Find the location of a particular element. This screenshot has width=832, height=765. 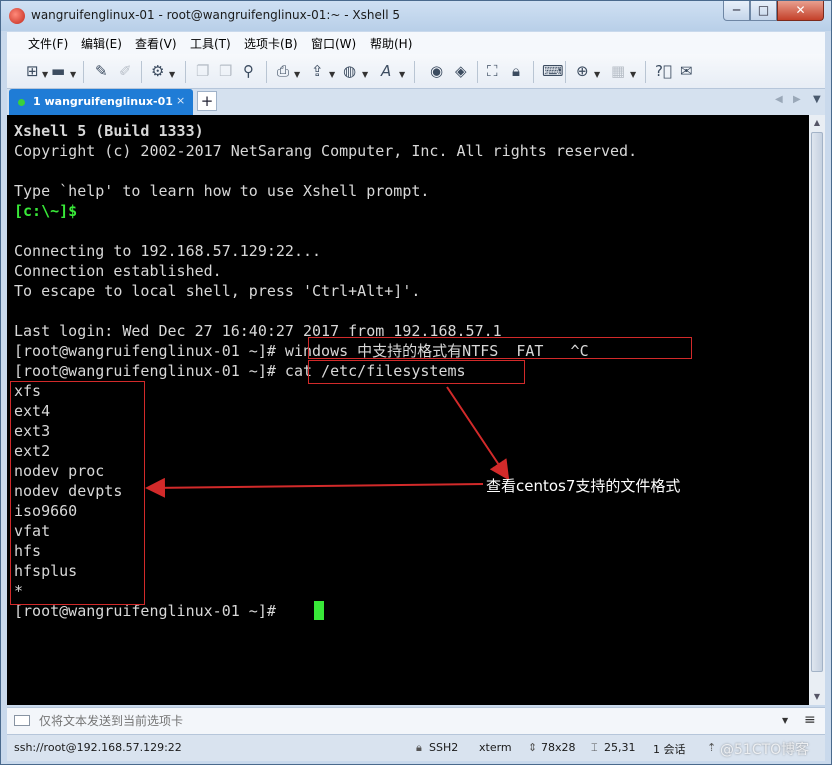

close-window-button: ✕ is located at coordinates (800, 11).